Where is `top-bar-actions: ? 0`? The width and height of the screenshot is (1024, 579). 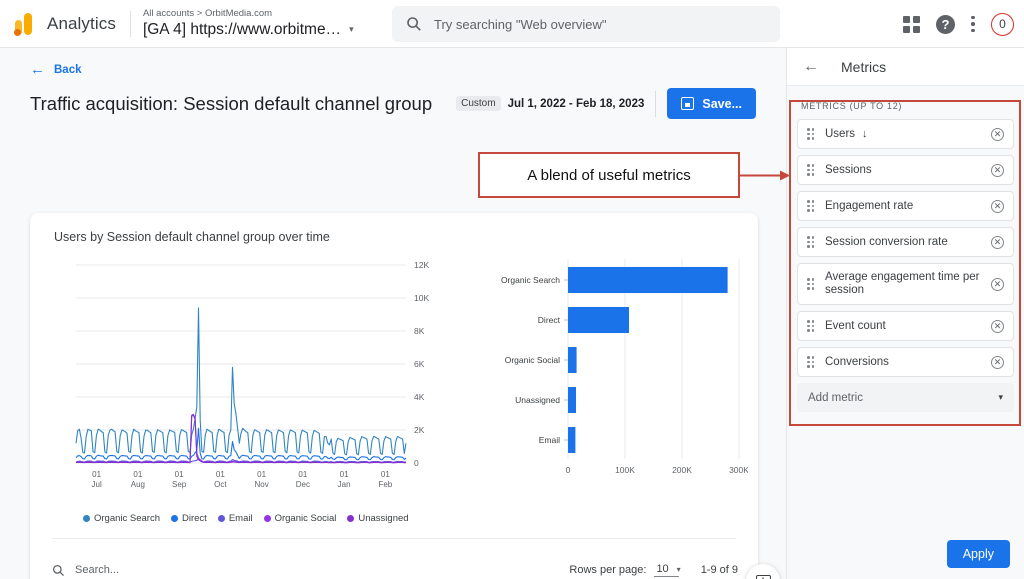 top-bar-actions: ? 0 is located at coordinates (958, 24).